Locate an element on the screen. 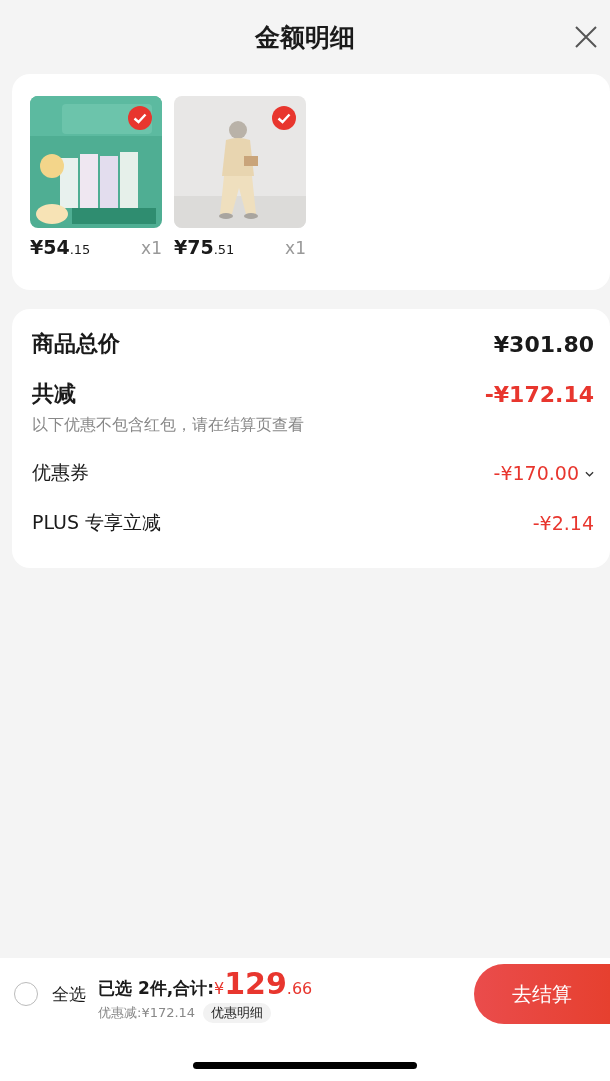 The height and width of the screenshot is (1081, 610). reduction-note: 以下优惠不包含红包，请在结算页查看 is located at coordinates (168, 425).